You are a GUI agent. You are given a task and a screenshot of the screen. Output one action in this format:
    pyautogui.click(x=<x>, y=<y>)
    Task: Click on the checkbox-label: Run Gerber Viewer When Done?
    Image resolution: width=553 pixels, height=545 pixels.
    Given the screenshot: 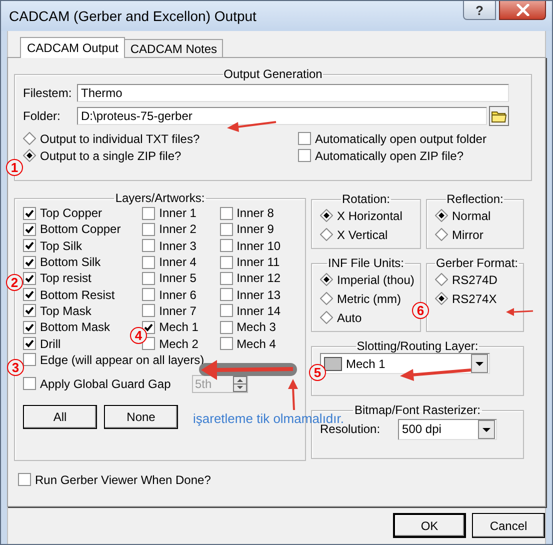 What is the action you would take?
    pyautogui.click(x=123, y=479)
    